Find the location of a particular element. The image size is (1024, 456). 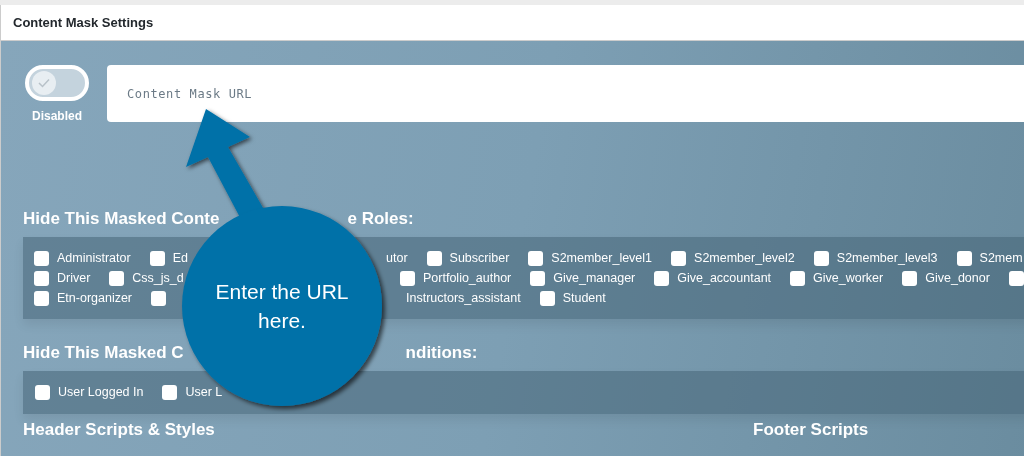

toggle-label: Disabled is located at coordinates (57, 116).